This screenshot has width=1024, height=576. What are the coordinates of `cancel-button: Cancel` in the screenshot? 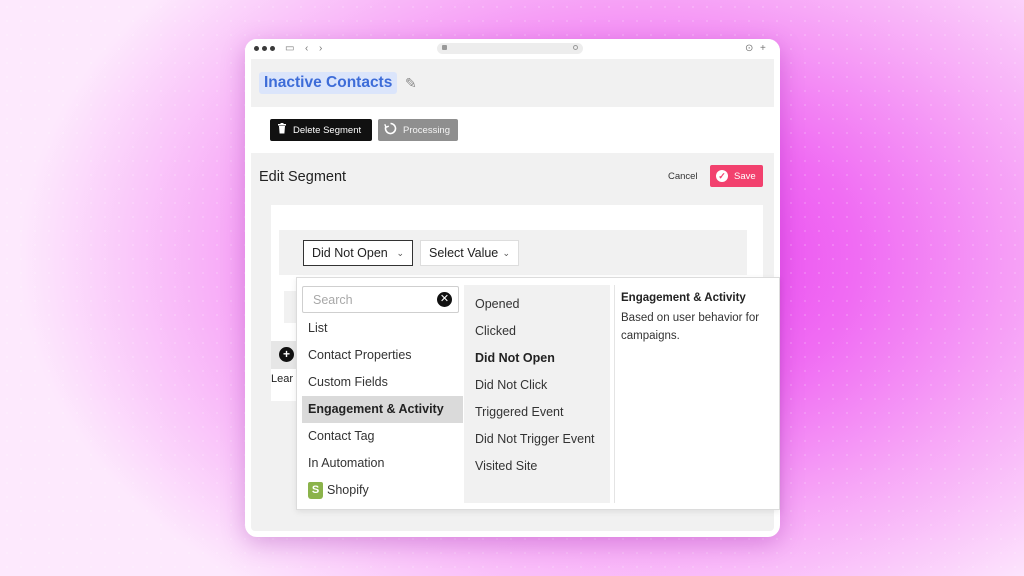 It's located at (683, 176).